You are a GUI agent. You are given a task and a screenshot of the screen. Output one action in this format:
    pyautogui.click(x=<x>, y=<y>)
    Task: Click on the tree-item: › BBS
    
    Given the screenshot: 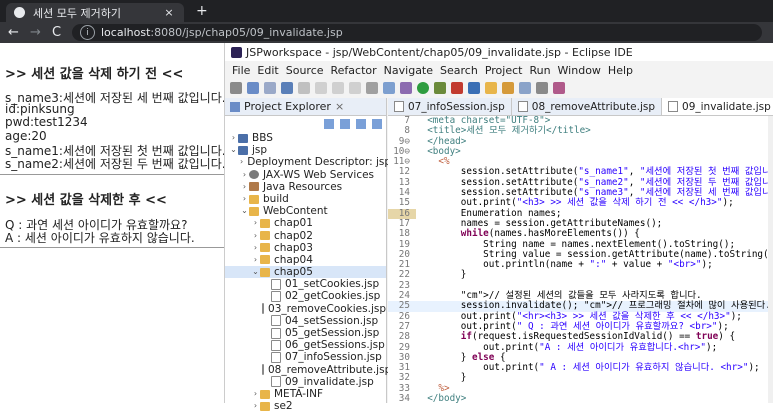 What is the action you would take?
    pyautogui.click(x=305, y=138)
    